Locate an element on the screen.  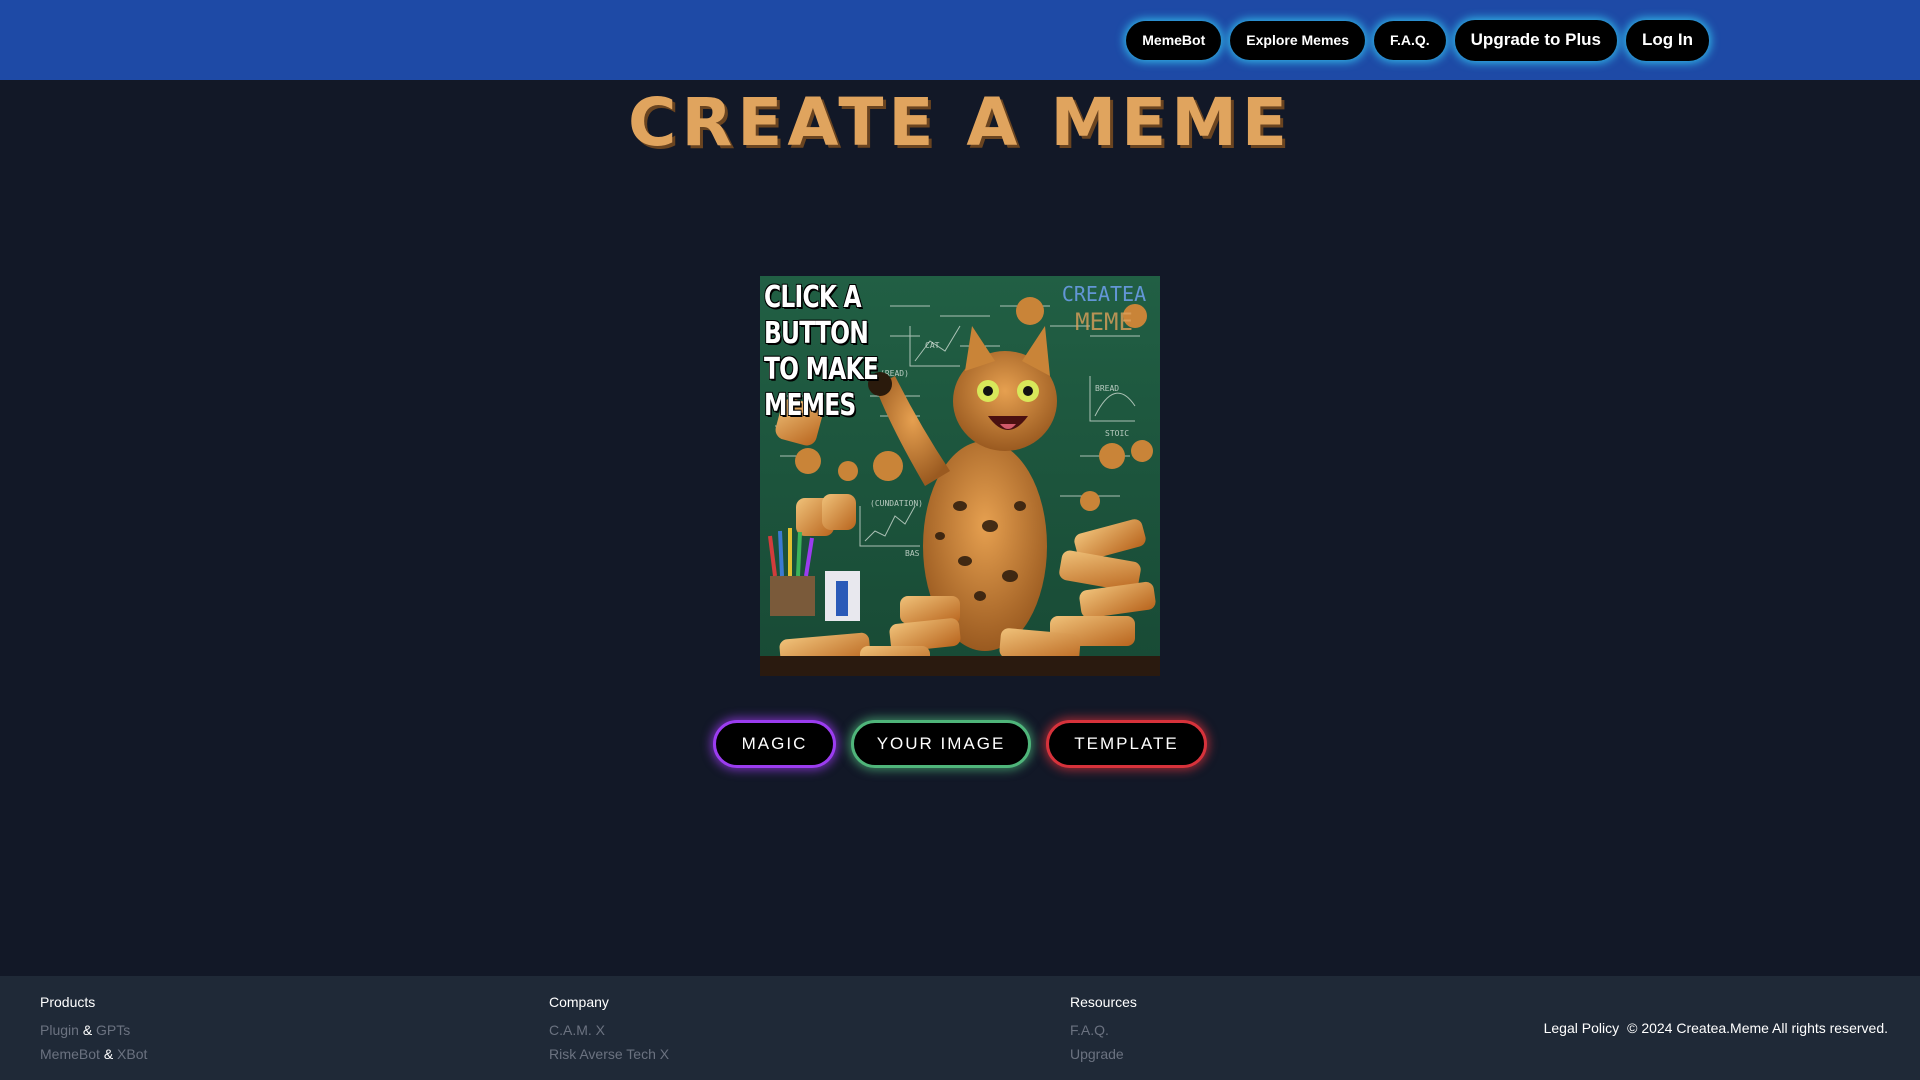
footer-products: Products Plugin & GPTs MemeBot & XBot is located at coordinates (93, 1030).